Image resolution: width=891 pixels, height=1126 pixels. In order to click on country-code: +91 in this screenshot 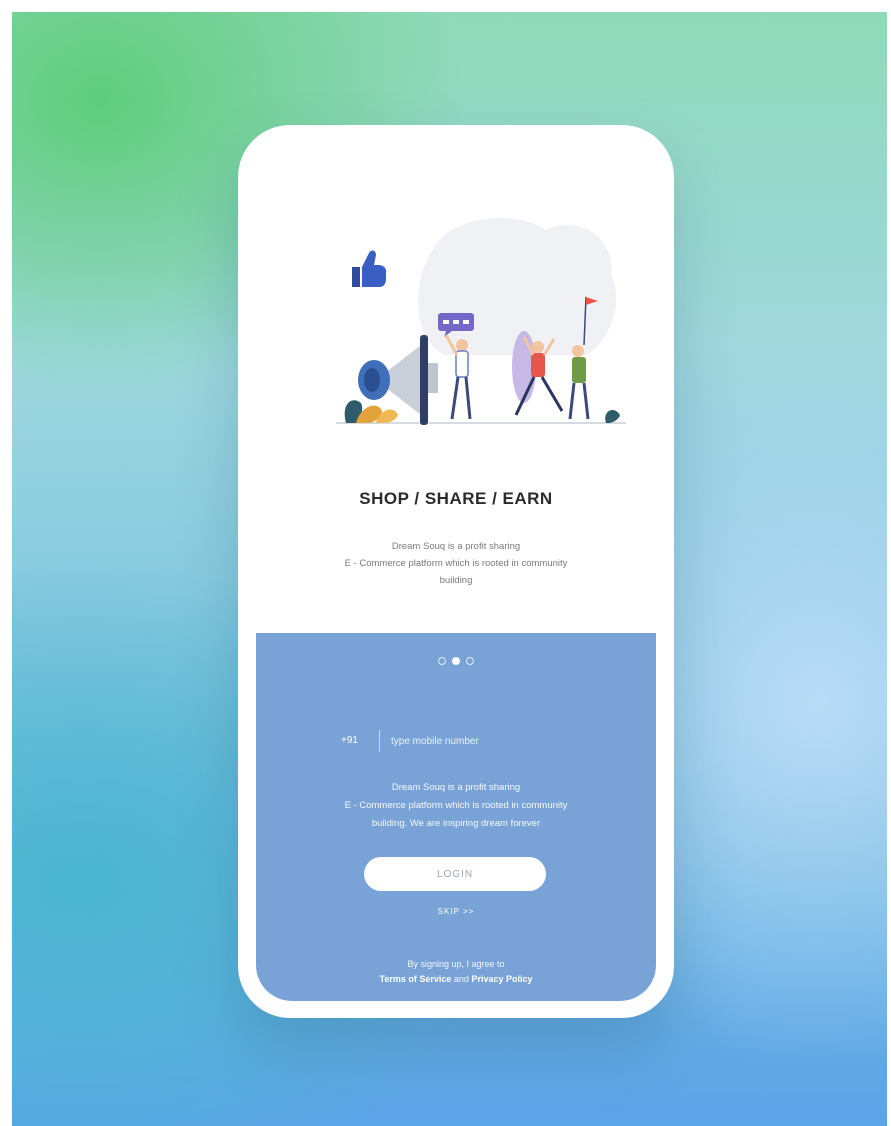, I will do `click(349, 740)`.